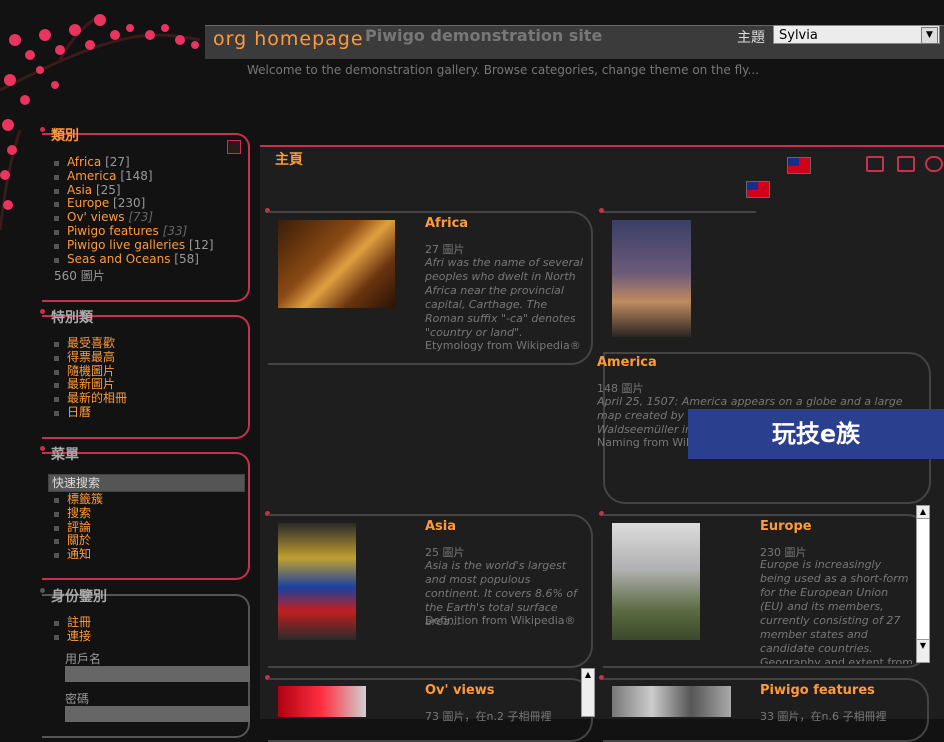  Describe the element at coordinates (148, 527) in the screenshot. I see `menu-list: 標籤簇 搜索 評論 關於 通知` at that location.